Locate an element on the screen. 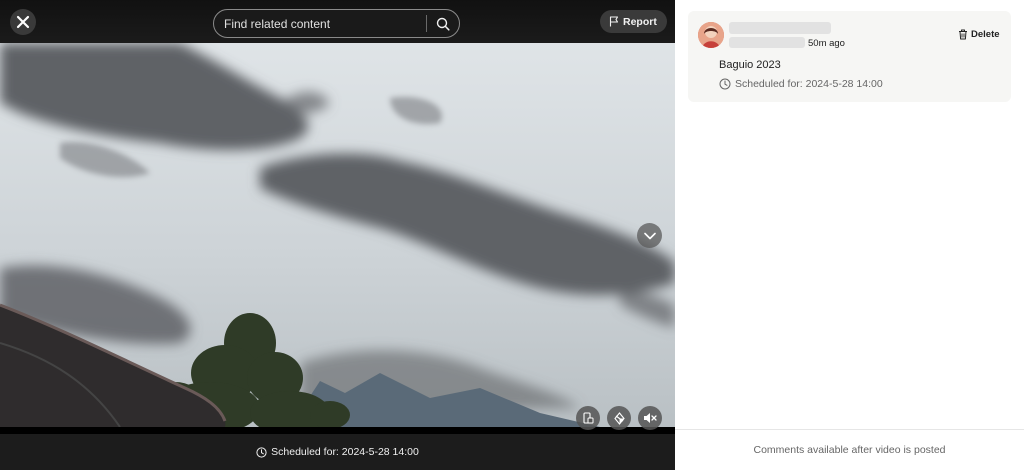 The height and width of the screenshot is (470, 1024). report-button: Report is located at coordinates (633, 21).